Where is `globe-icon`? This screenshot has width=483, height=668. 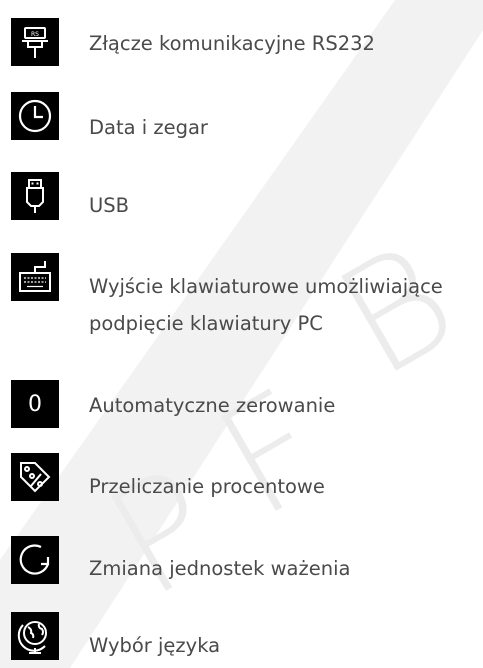 globe-icon is located at coordinates (35, 636).